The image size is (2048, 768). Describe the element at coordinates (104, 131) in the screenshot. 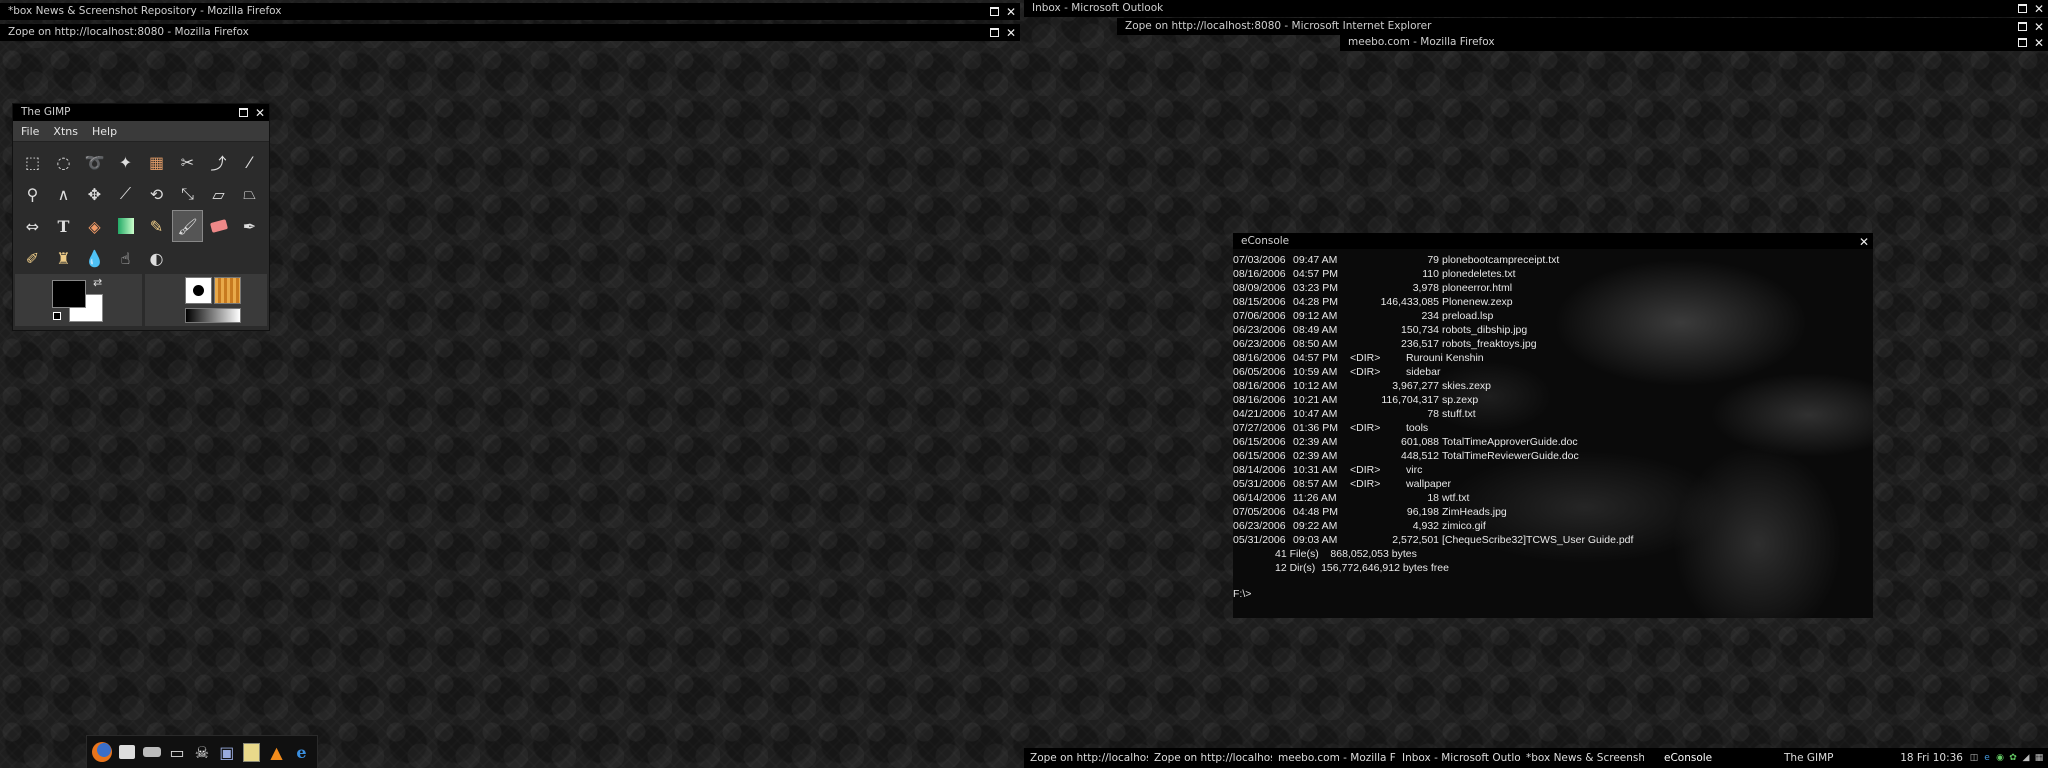

I see `menu-help: Help` at that location.